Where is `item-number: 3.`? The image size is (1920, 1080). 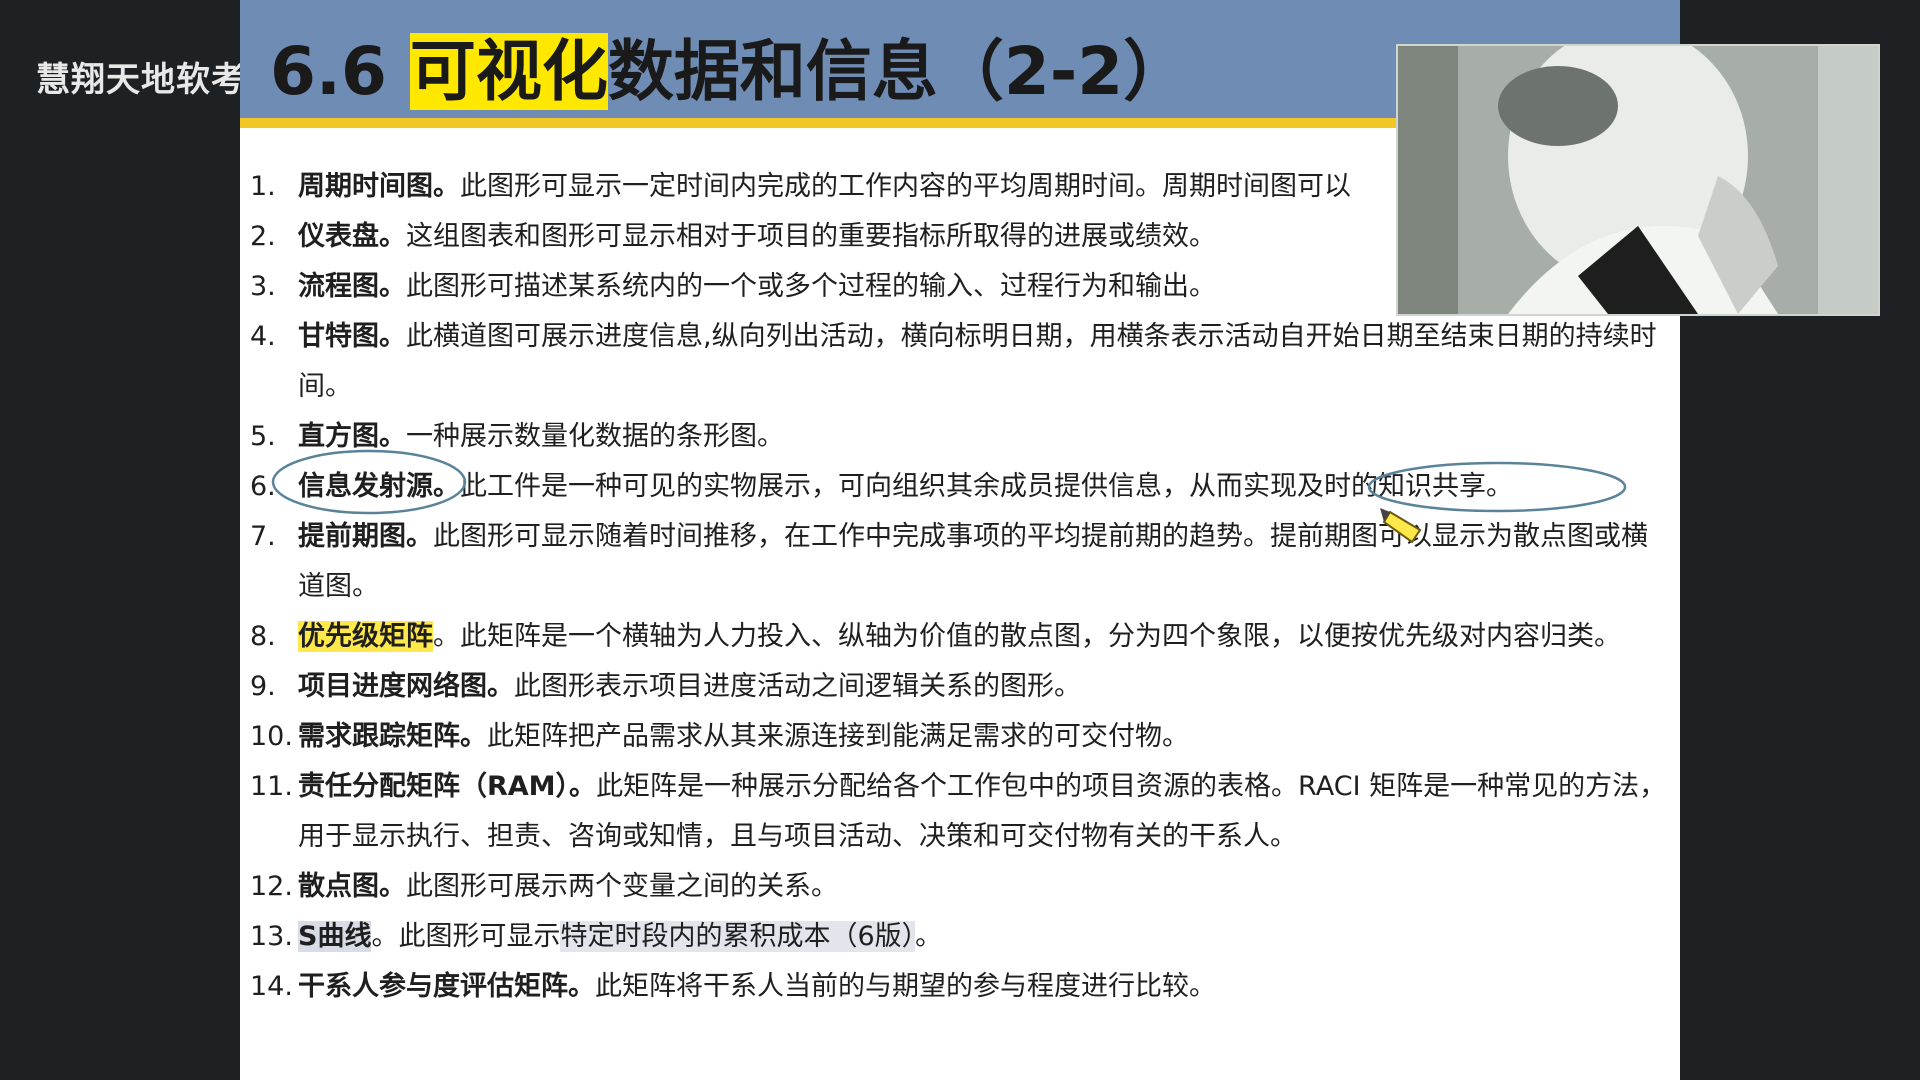
item-number: 3. is located at coordinates (263, 286).